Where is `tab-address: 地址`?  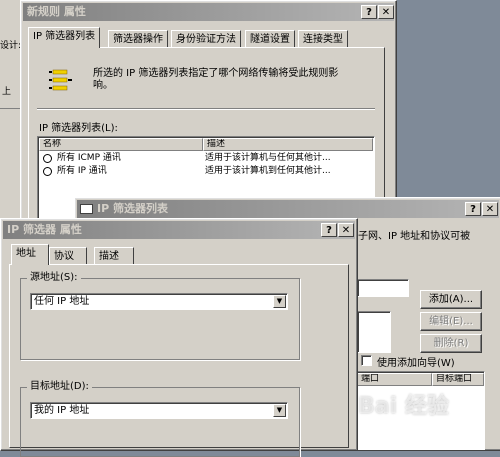 tab-address: 地址 is located at coordinates (30, 254).